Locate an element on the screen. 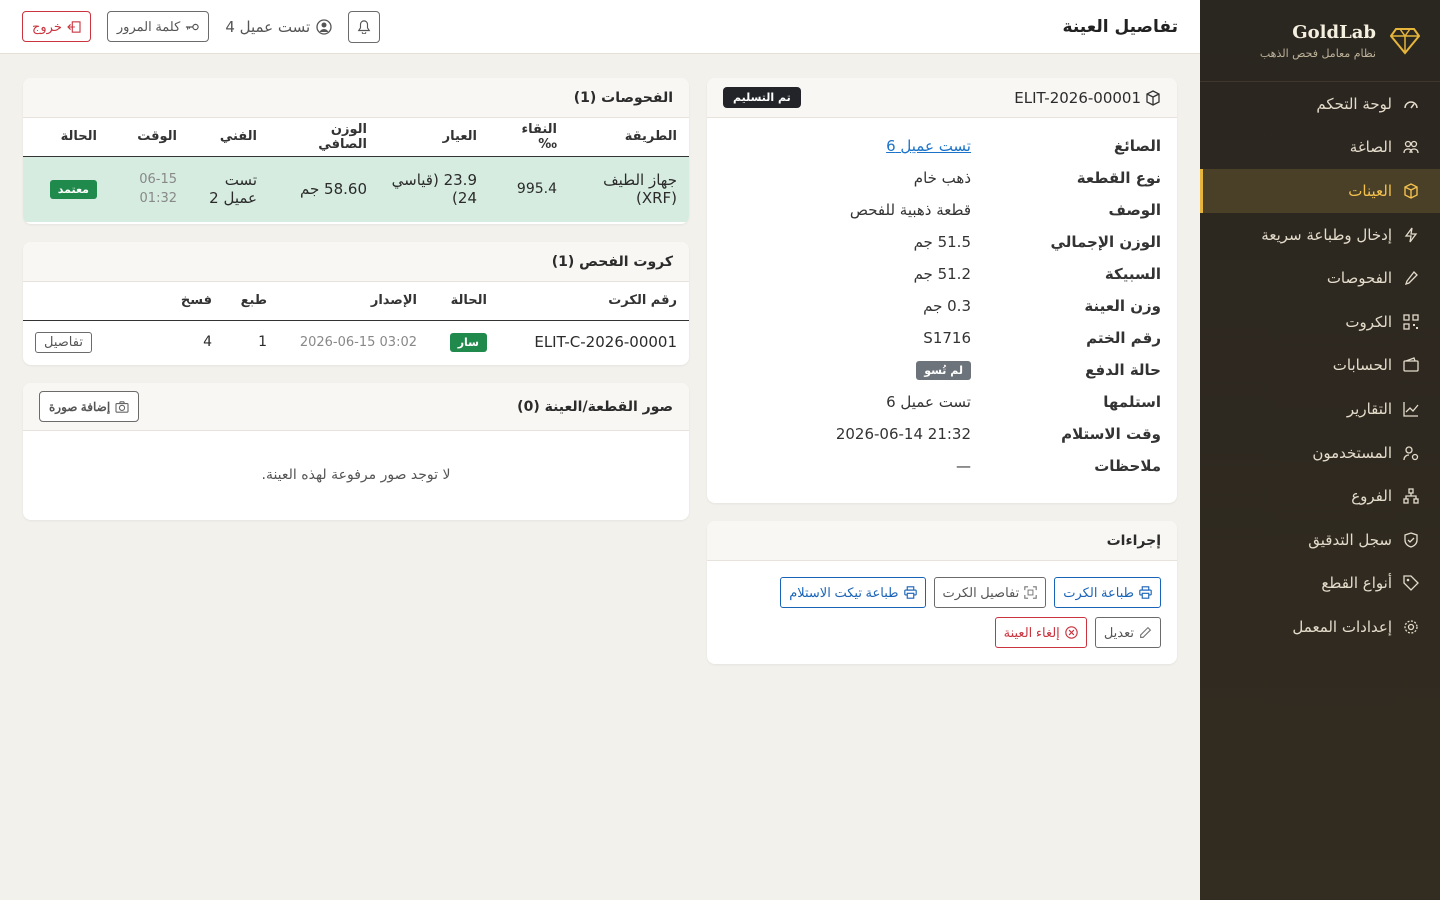  column-header: الحالة is located at coordinates (66, 137).